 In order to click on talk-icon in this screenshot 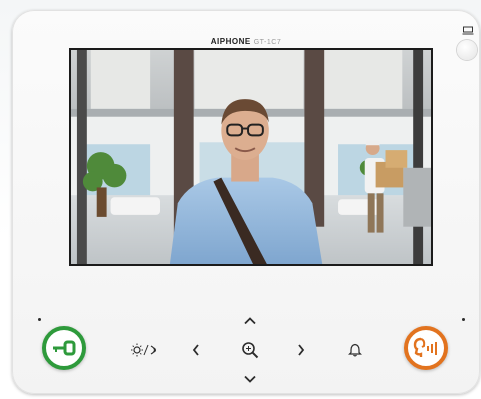, I will do `click(425, 347)`.